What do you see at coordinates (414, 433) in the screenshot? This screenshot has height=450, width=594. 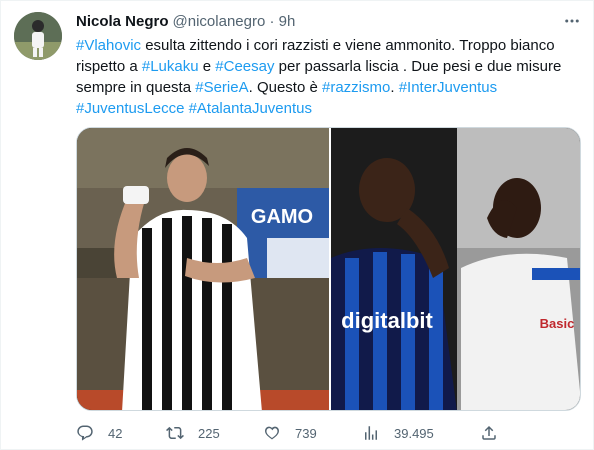 I see `view-count: 39.495` at bounding box center [414, 433].